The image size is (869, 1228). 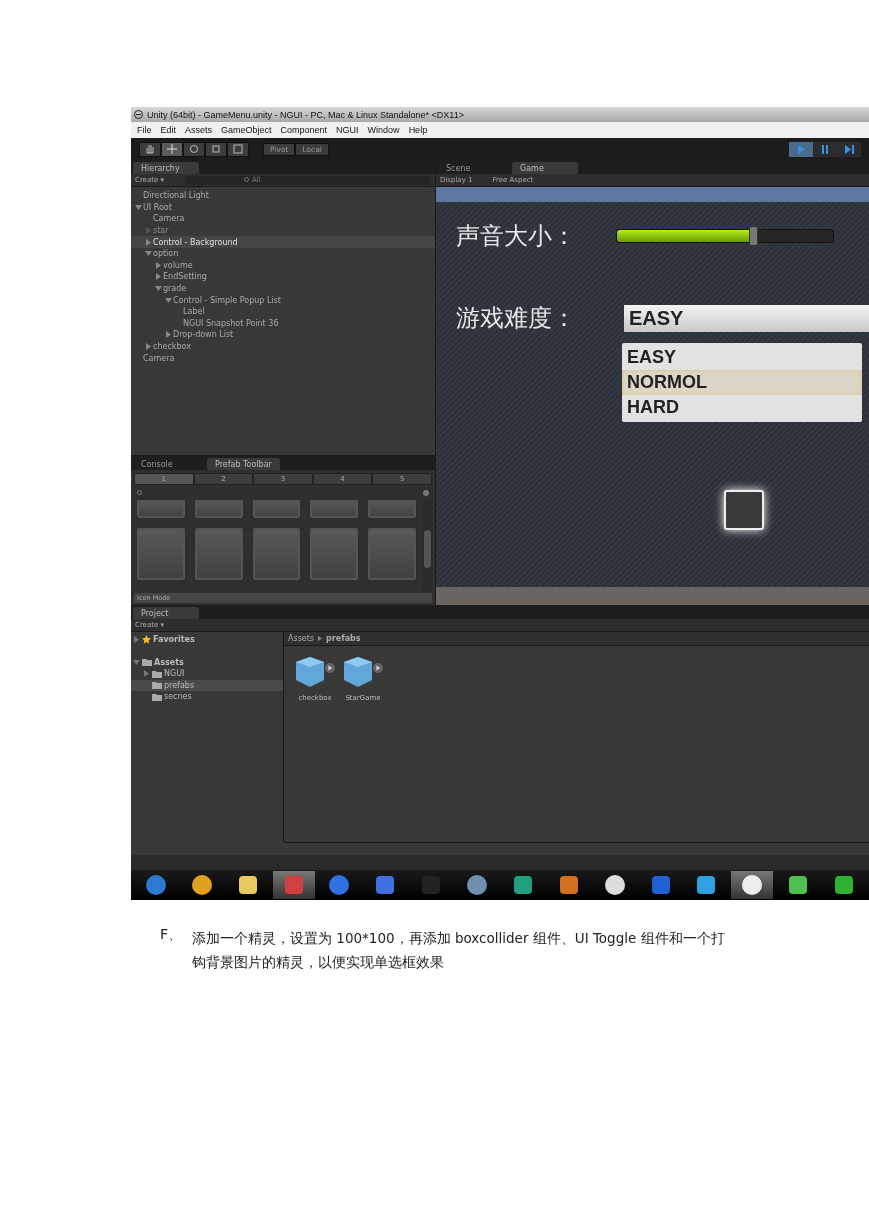 I want to click on menu-item: Assets, so click(x=199, y=130).